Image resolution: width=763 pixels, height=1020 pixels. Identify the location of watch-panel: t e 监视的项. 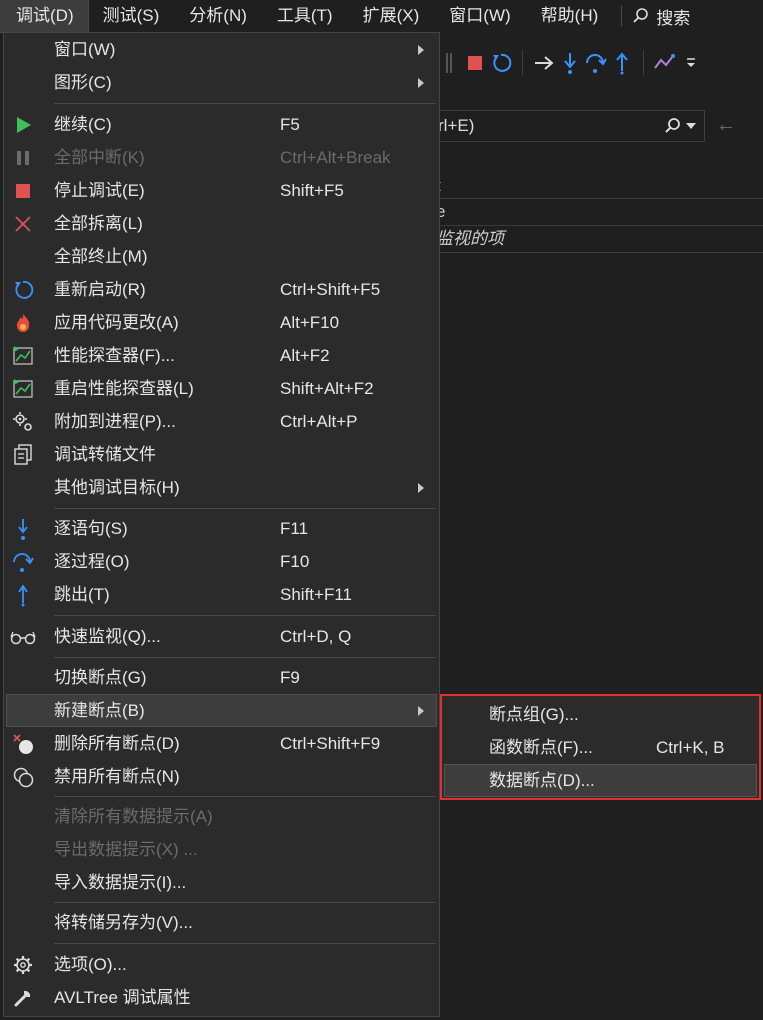
(599, 211).